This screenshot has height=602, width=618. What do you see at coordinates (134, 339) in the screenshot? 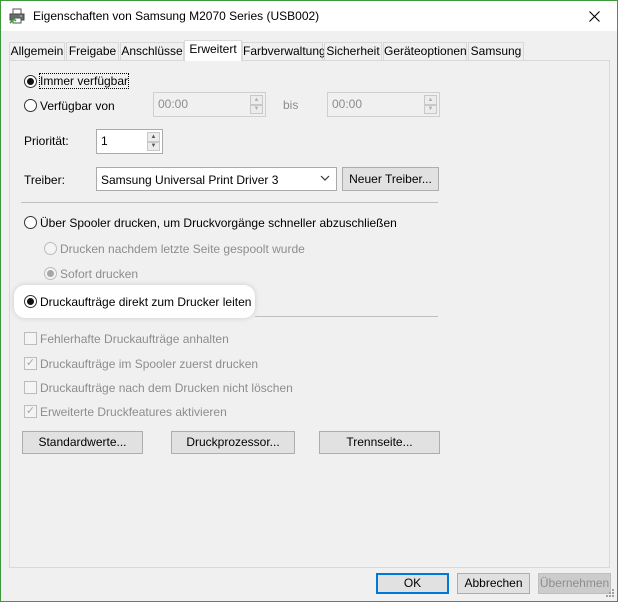
I see `hold-mismatched-label: Fehlerhafte Druckaufträge anhalten` at bounding box center [134, 339].